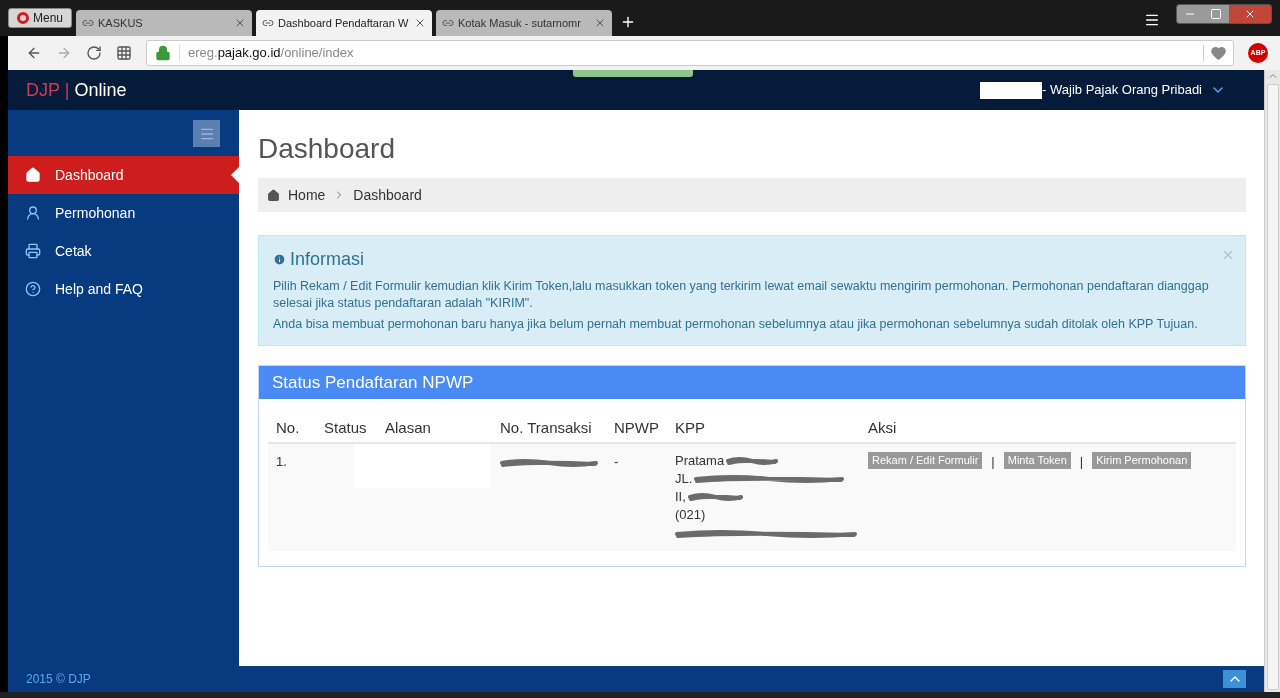  What do you see at coordinates (345, 428) in the screenshot?
I see `column-header: Status` at bounding box center [345, 428].